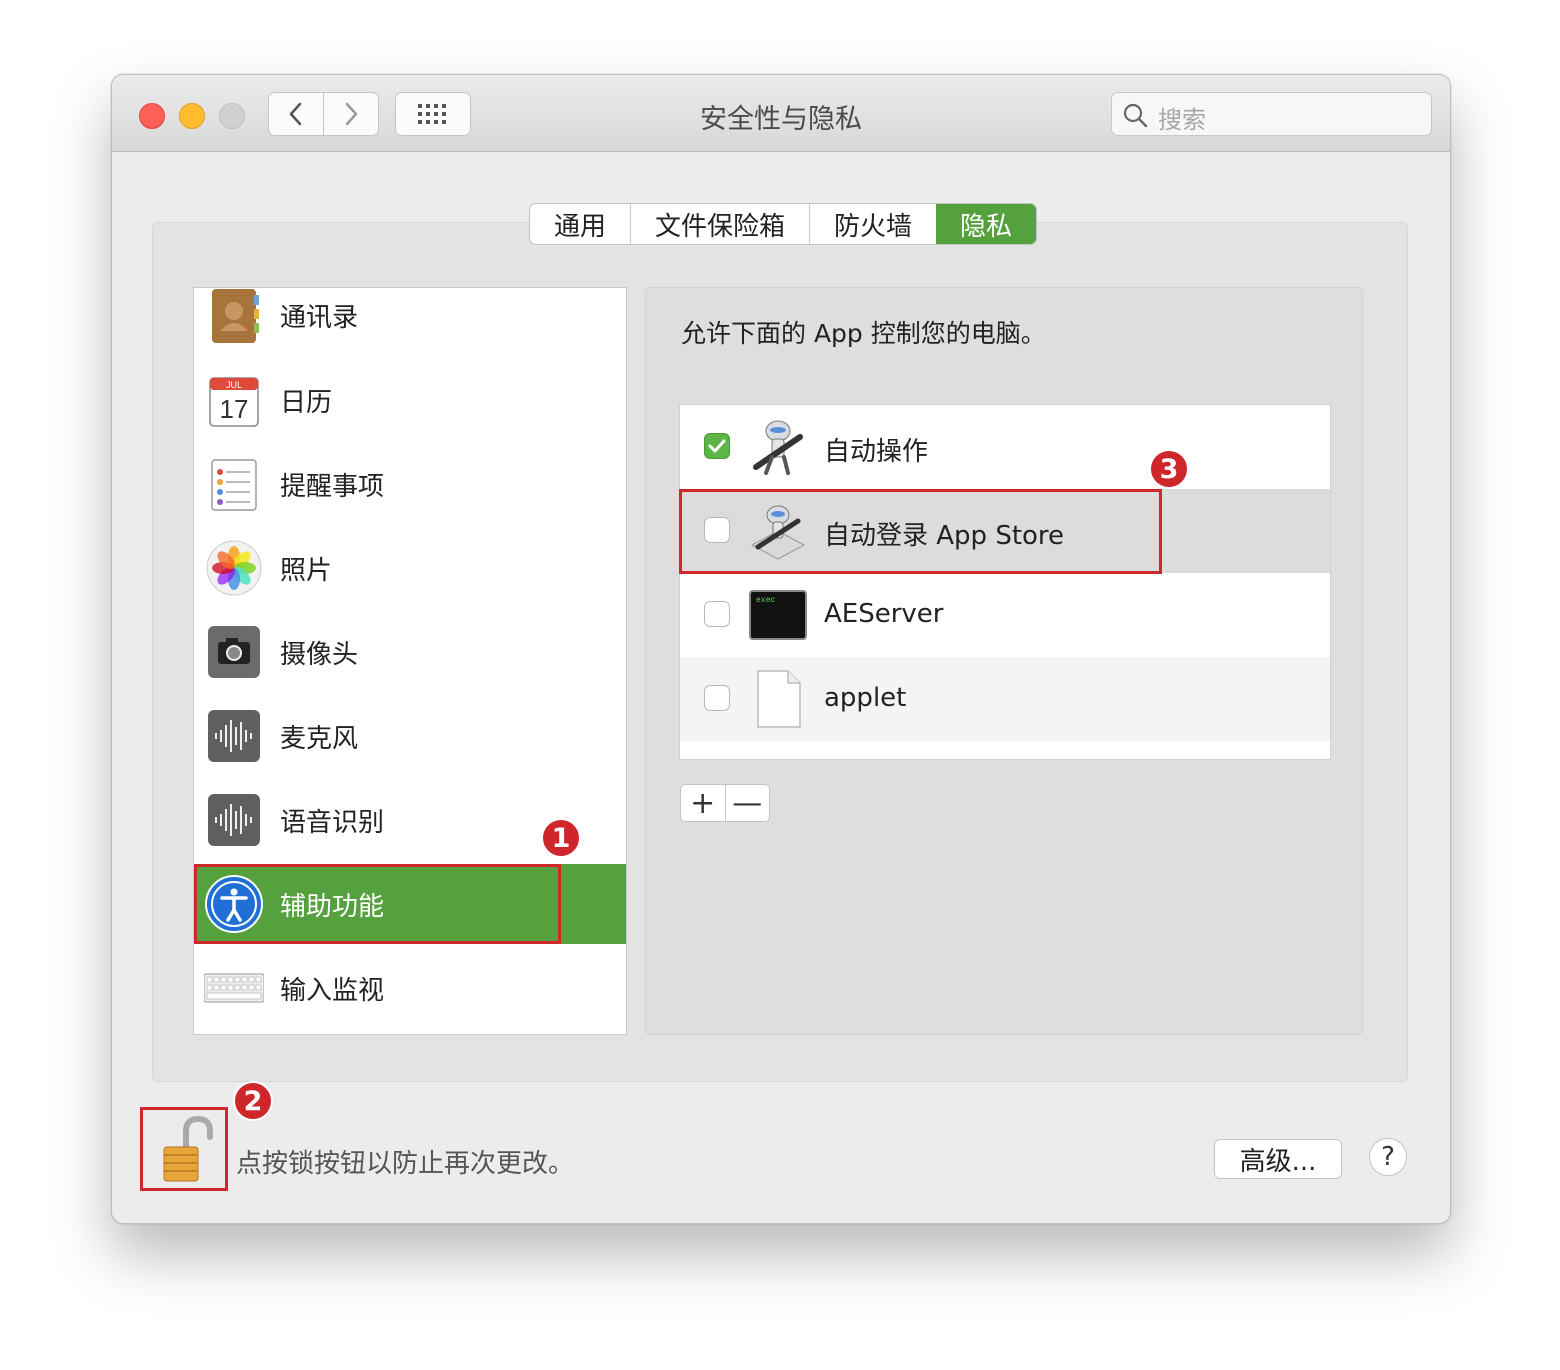 The width and height of the screenshot is (1560, 1370). I want to click on add-remove-buttons: + —, so click(725, 803).